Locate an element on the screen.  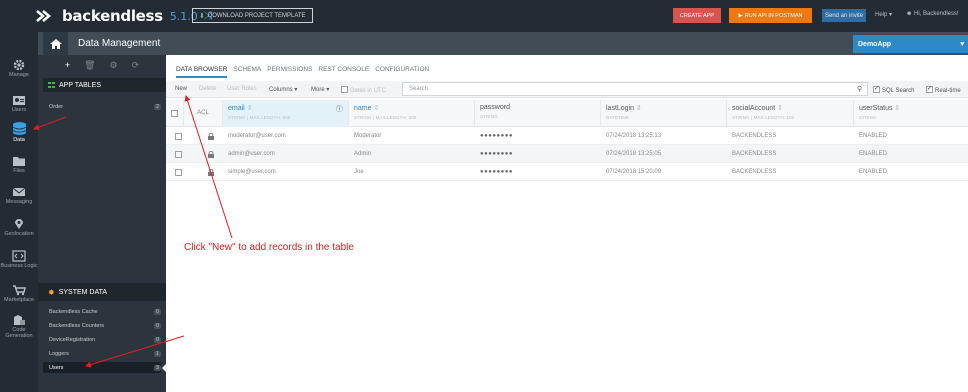
table-item-users: Users 3 is located at coordinates (102, 367).